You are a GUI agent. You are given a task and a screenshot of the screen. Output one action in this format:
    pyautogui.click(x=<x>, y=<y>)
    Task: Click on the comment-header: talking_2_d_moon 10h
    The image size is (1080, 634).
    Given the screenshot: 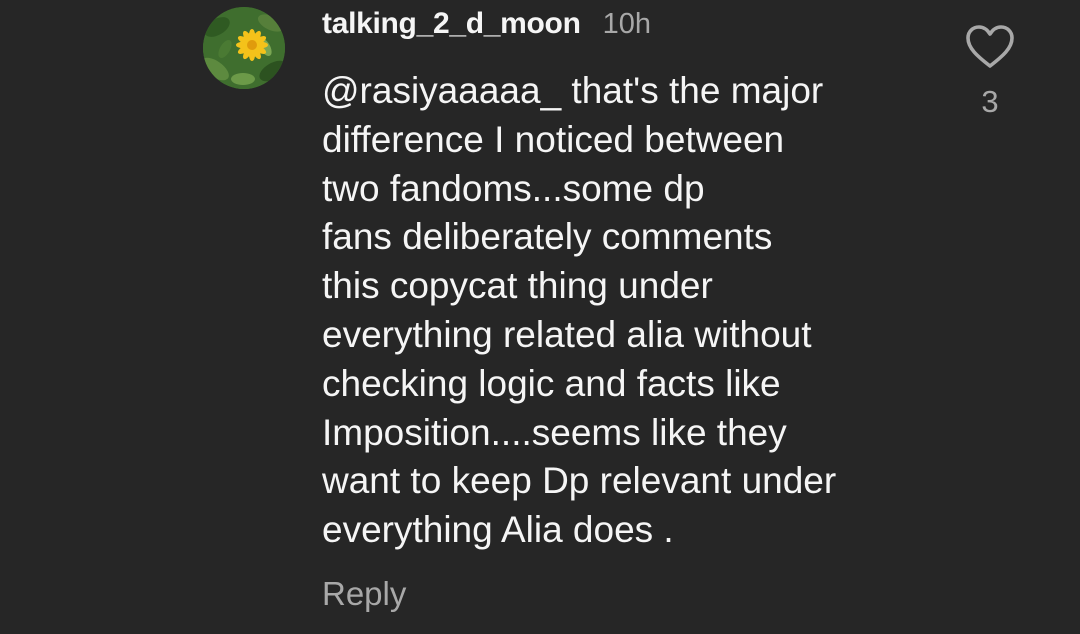 What is the action you would take?
    pyautogui.click(x=486, y=27)
    